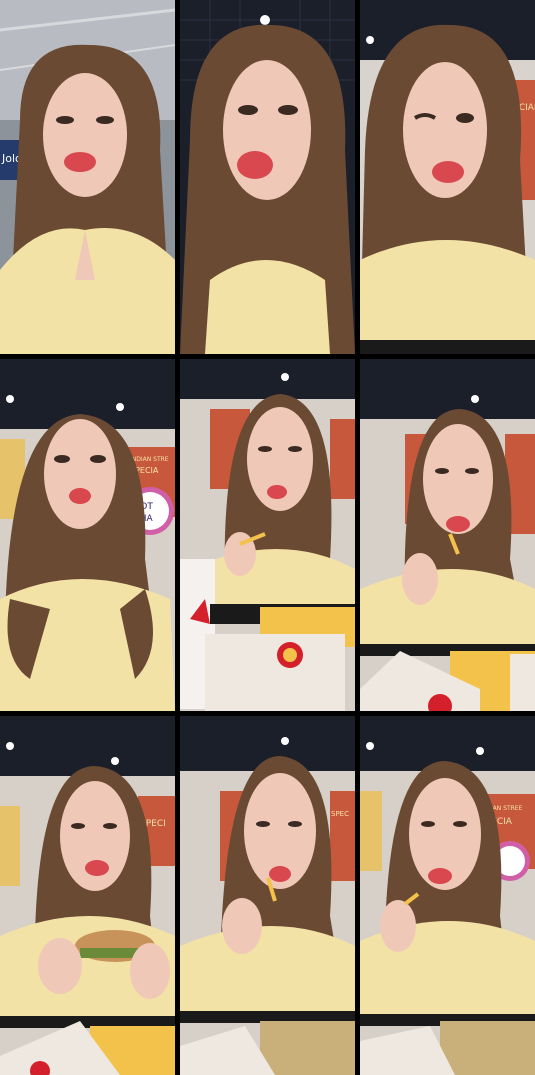 The height and width of the screenshot is (1075, 535). I want to click on photo-frame-9: INDIAN STREE SPECIA, so click(447, 895).